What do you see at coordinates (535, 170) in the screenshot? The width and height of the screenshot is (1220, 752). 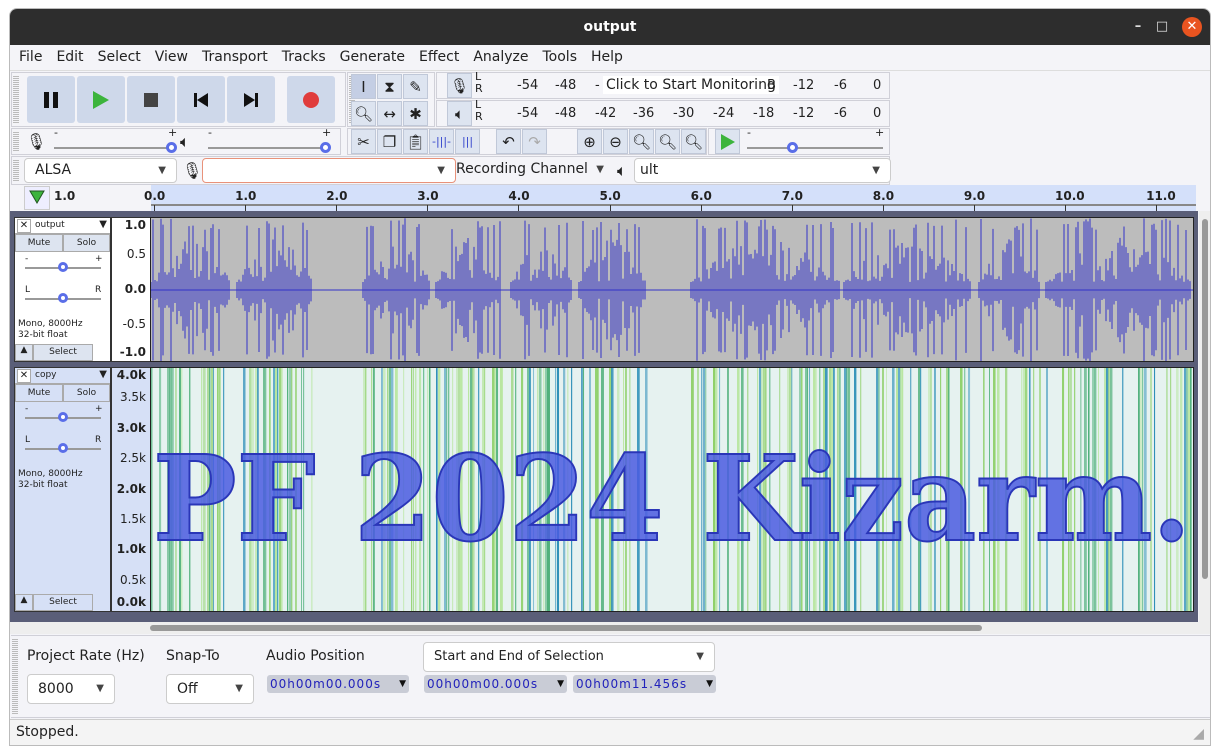 I see `recording-channel-select: Recording Channel ▼` at bounding box center [535, 170].